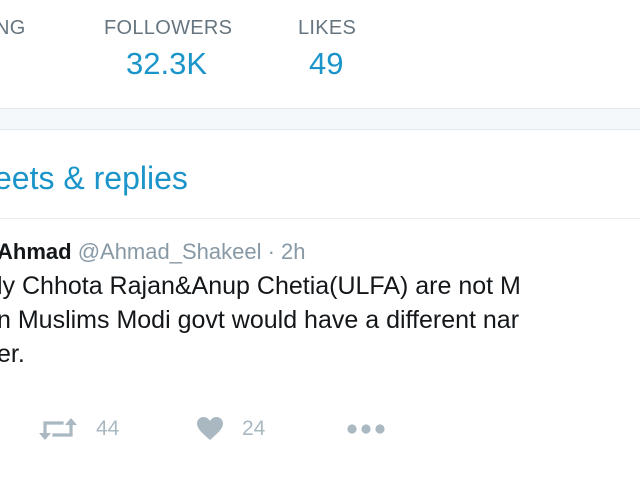 This screenshot has height=480, width=640. Describe the element at coordinates (94, 178) in the screenshot. I see `tab-tweets-and-replies: eets & replies` at that location.